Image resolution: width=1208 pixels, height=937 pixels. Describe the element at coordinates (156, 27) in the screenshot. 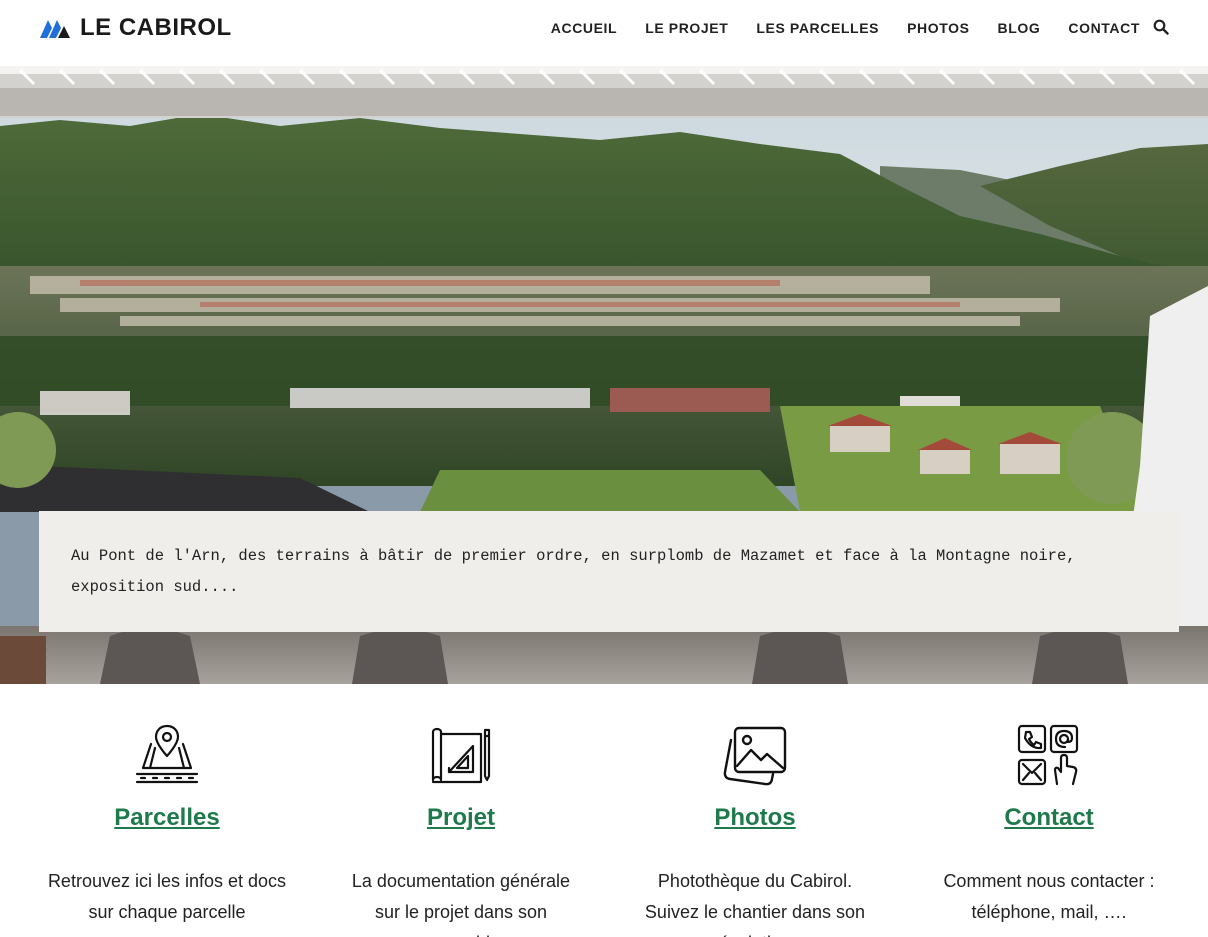

I see `brand-name: LE CABIROL` at that location.